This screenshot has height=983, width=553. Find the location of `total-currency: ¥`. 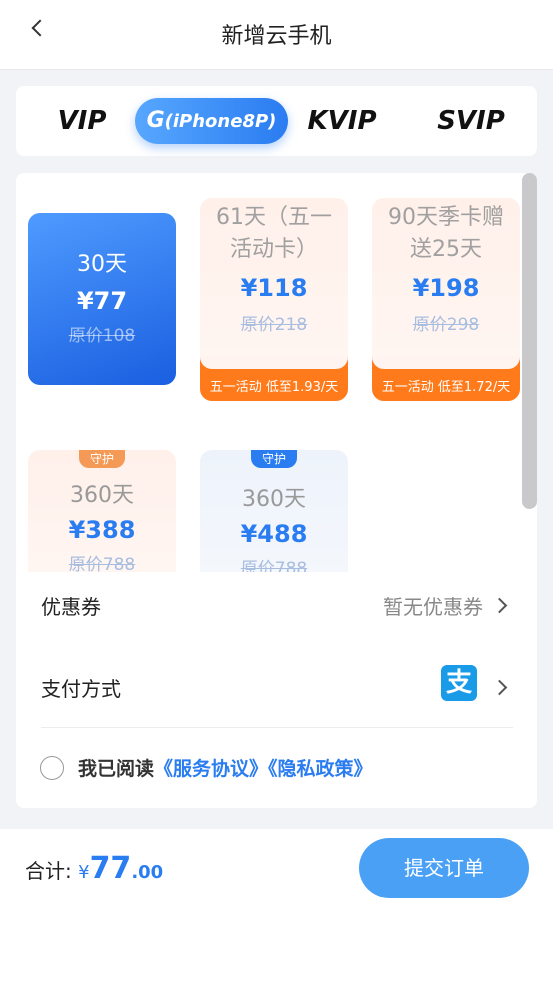

total-currency: ¥ is located at coordinates (84, 872).